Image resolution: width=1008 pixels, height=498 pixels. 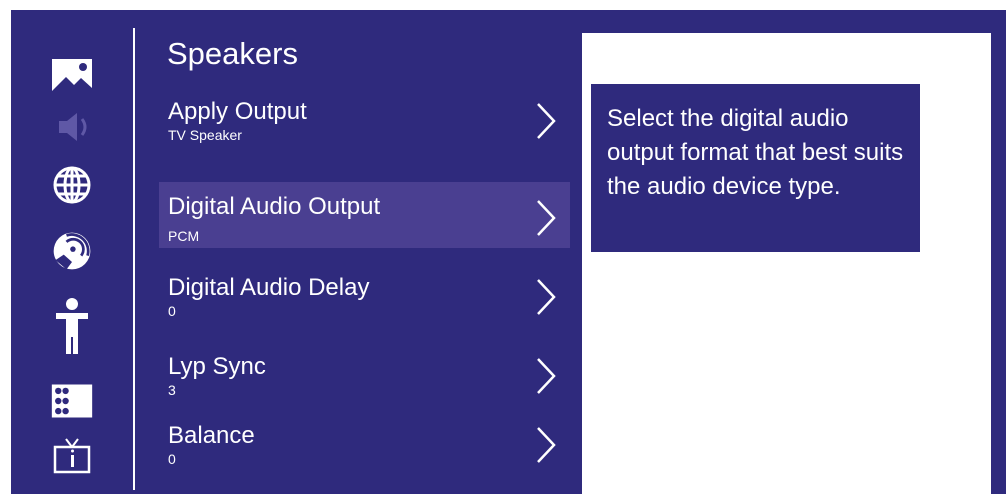 I want to click on menu-item-digital-audio-output: Digital Audio Output PCM, so click(x=364, y=215).